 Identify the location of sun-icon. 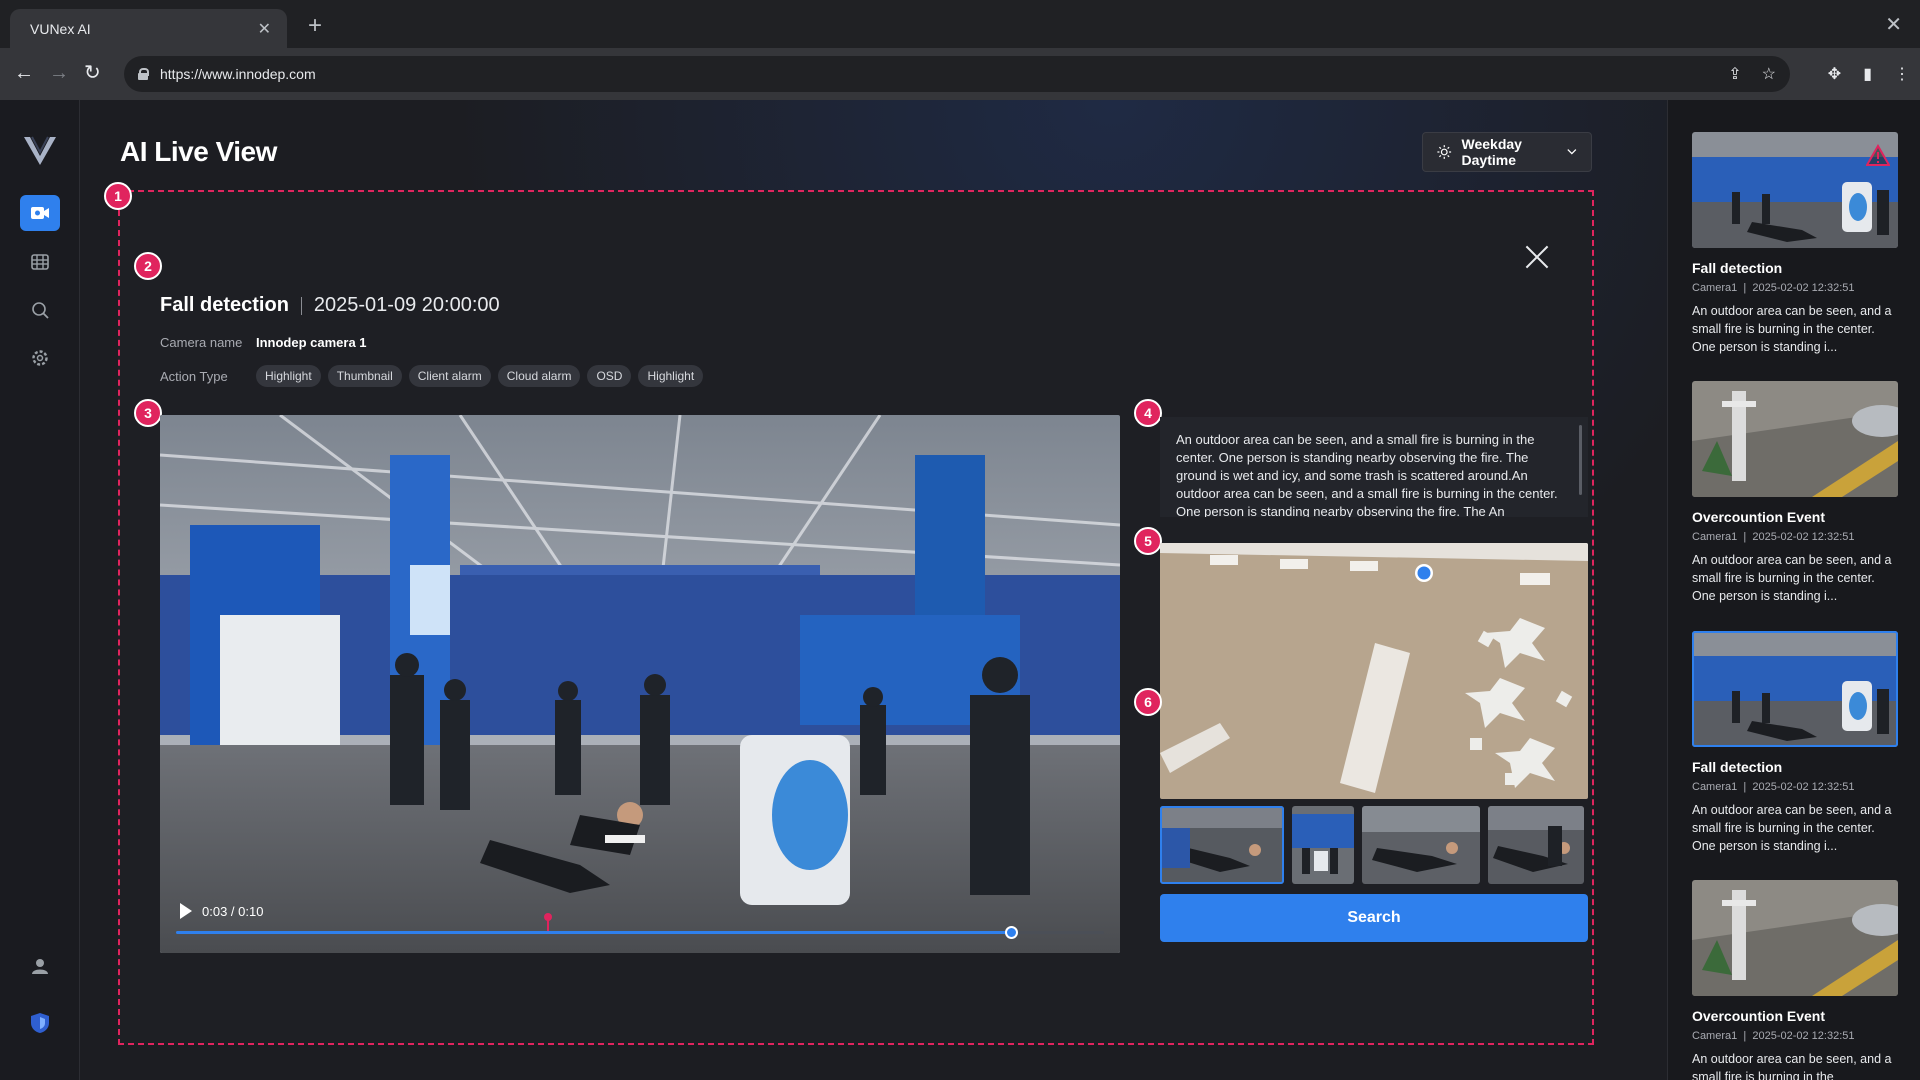
(1444, 152).